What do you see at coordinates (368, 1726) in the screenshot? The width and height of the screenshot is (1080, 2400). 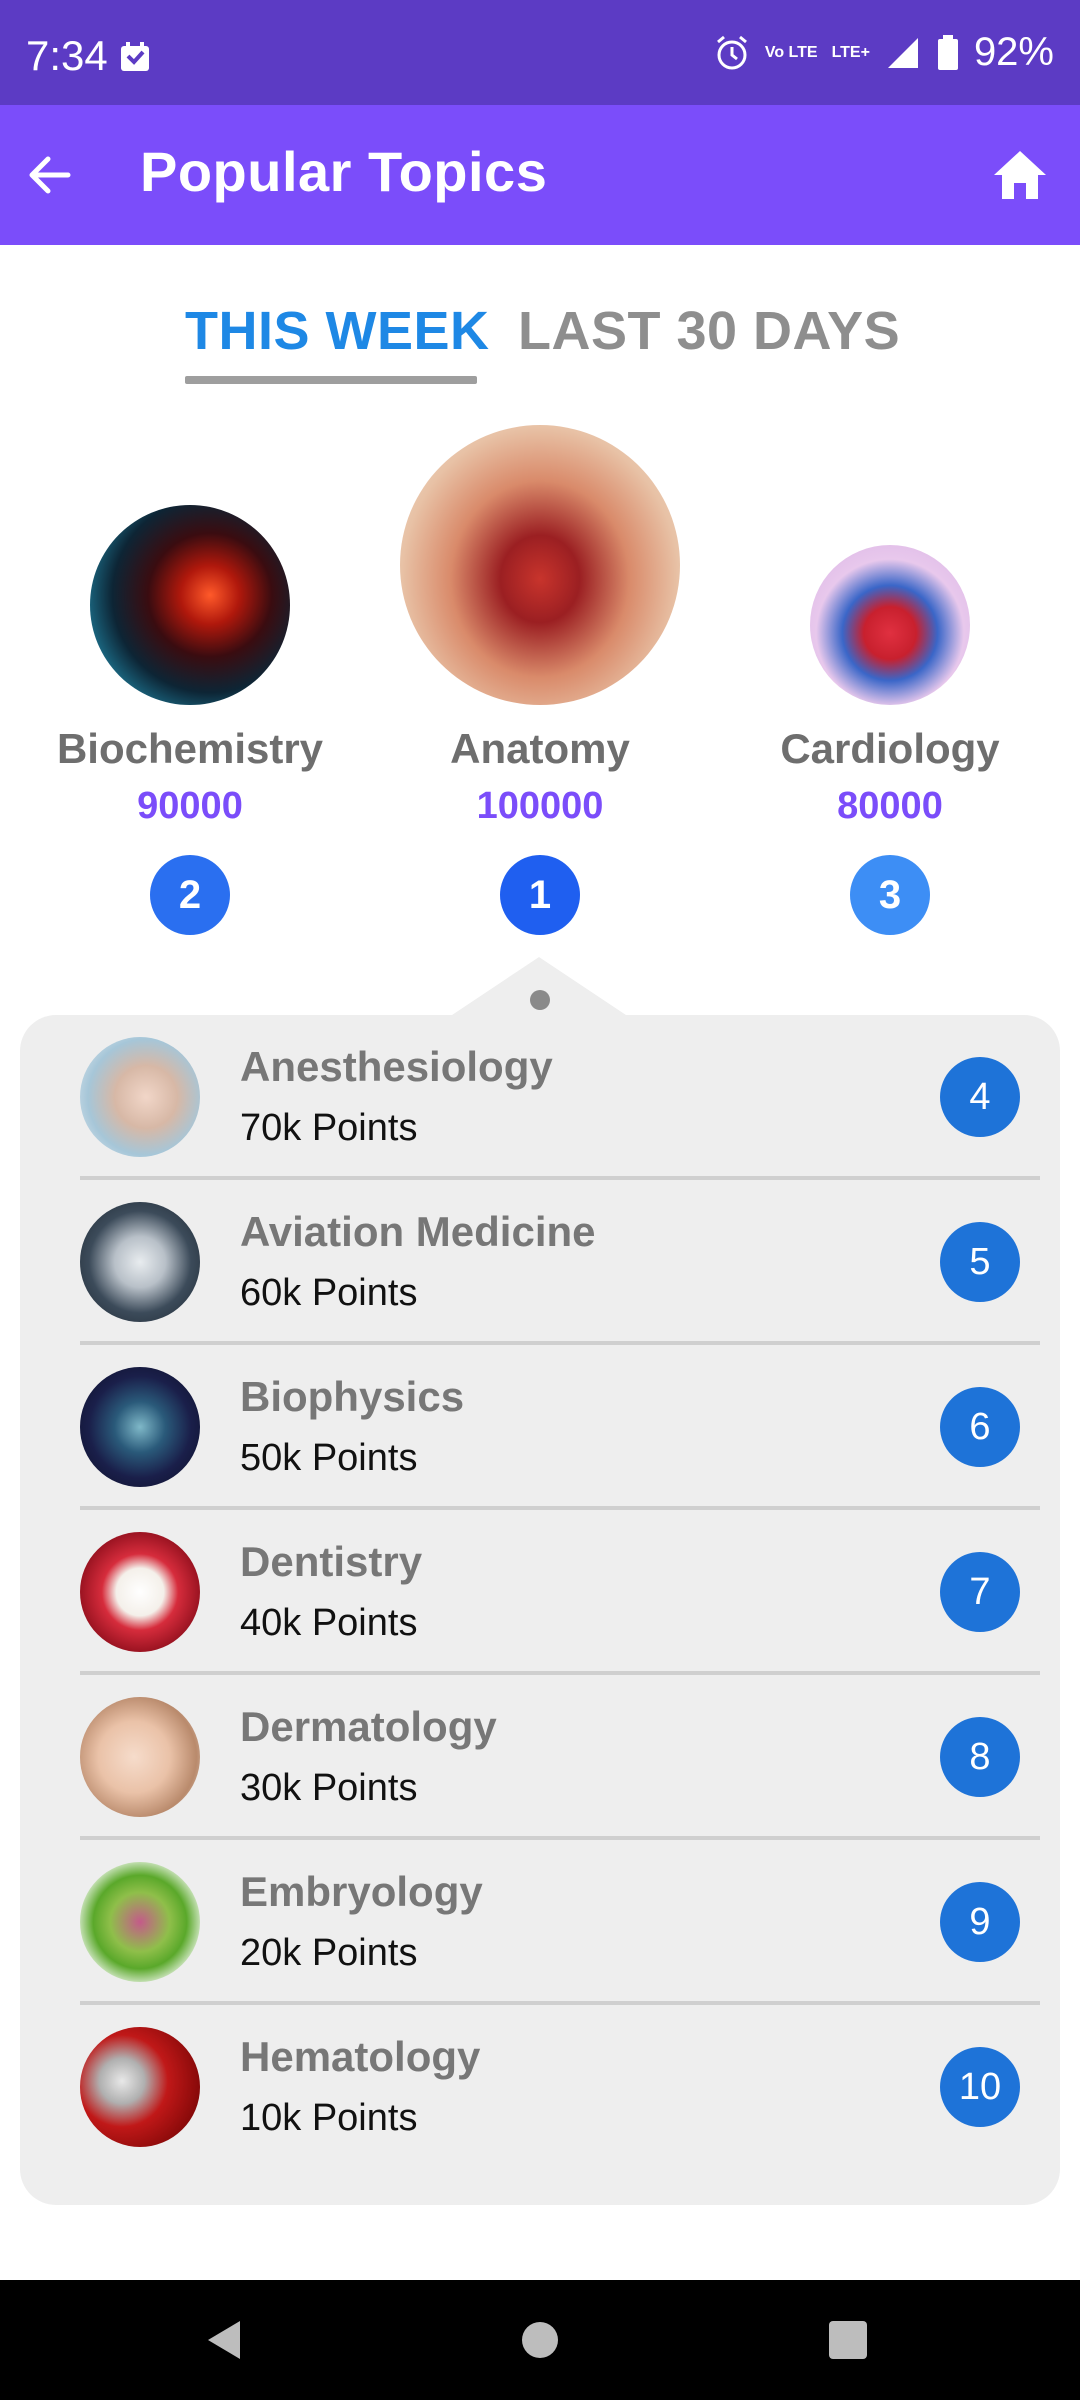 I see `topic-name: Dermatology` at bounding box center [368, 1726].